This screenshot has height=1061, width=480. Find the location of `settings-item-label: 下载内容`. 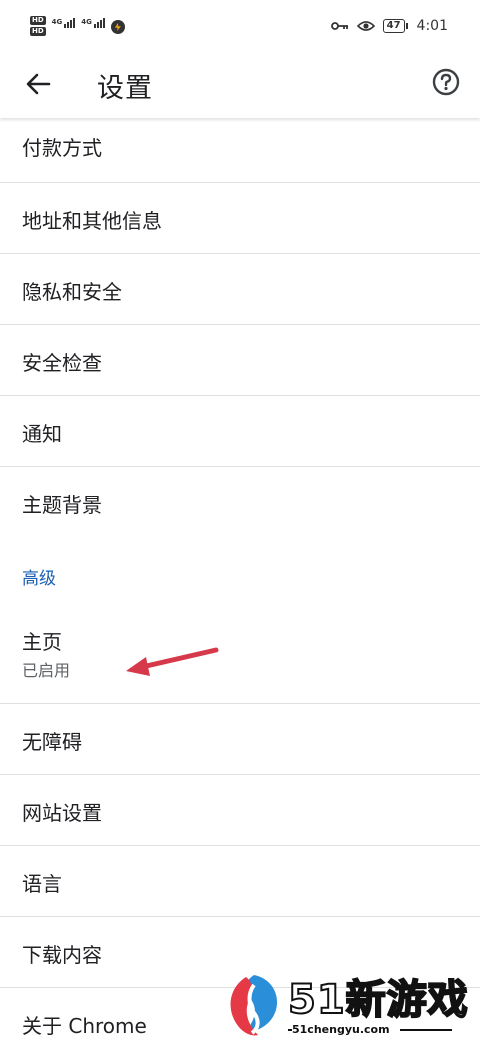

settings-item-label: 下载内容 is located at coordinates (62, 955).